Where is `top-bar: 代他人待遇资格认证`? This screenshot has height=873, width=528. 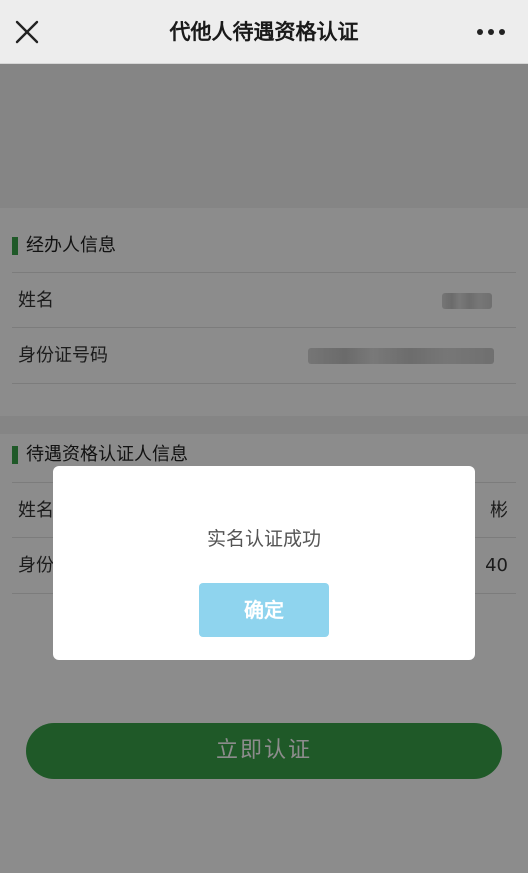
top-bar: 代他人待遇资格认证 is located at coordinates (264, 32).